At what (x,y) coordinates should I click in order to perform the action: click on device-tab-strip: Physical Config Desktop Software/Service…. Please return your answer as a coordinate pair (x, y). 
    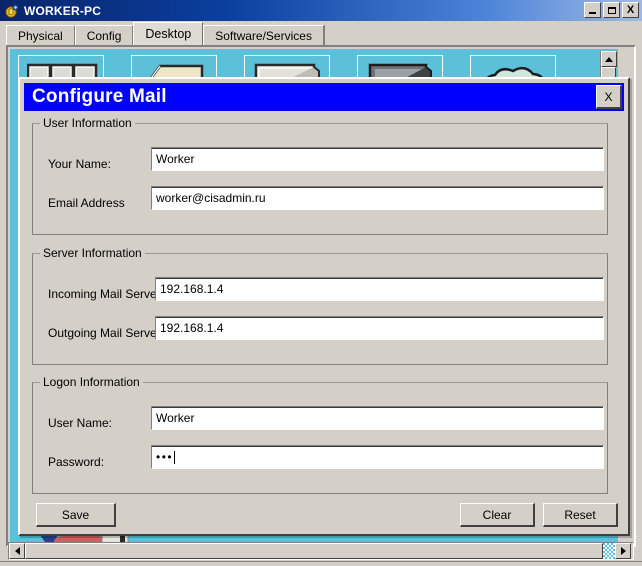
    Looking at the image, I should click on (321, 33).